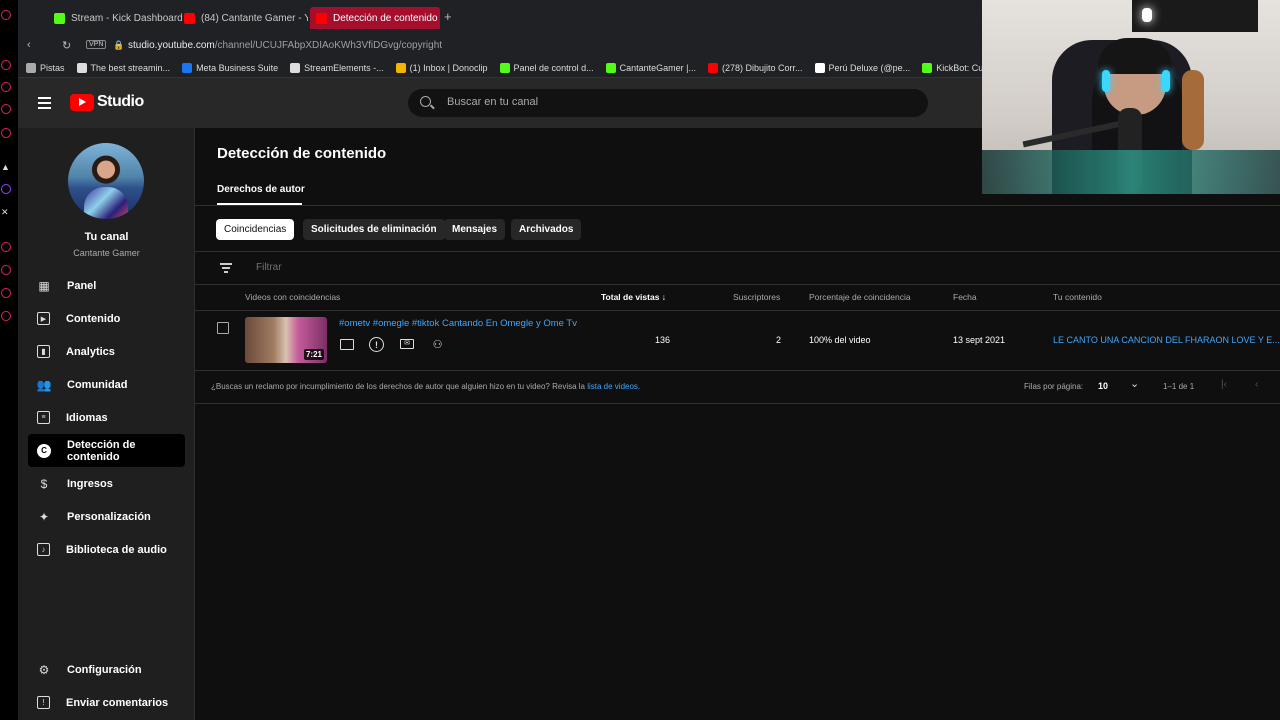 The height and width of the screenshot is (720, 1280). What do you see at coordinates (82, 102) in the screenshot?
I see `youtube-logo-icon` at bounding box center [82, 102].